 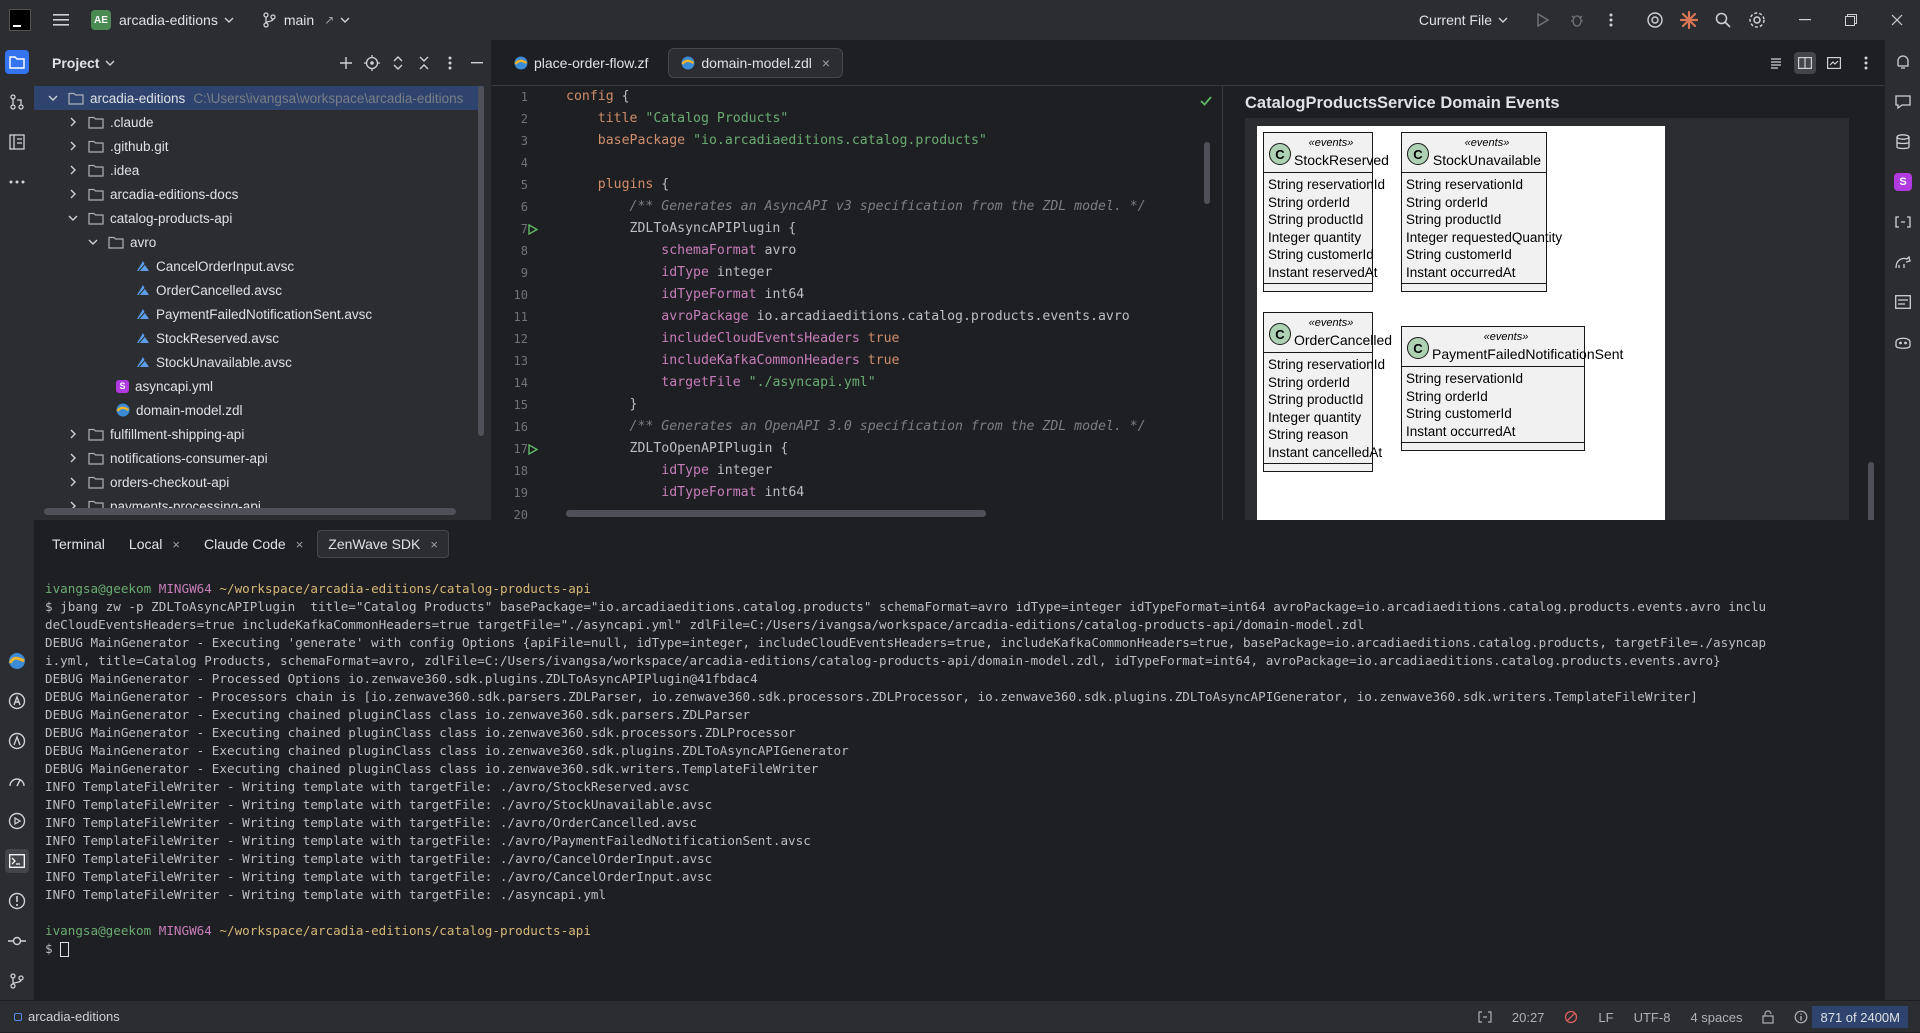 What do you see at coordinates (1834, 63) in the screenshot?
I see `preview-only-icon` at bounding box center [1834, 63].